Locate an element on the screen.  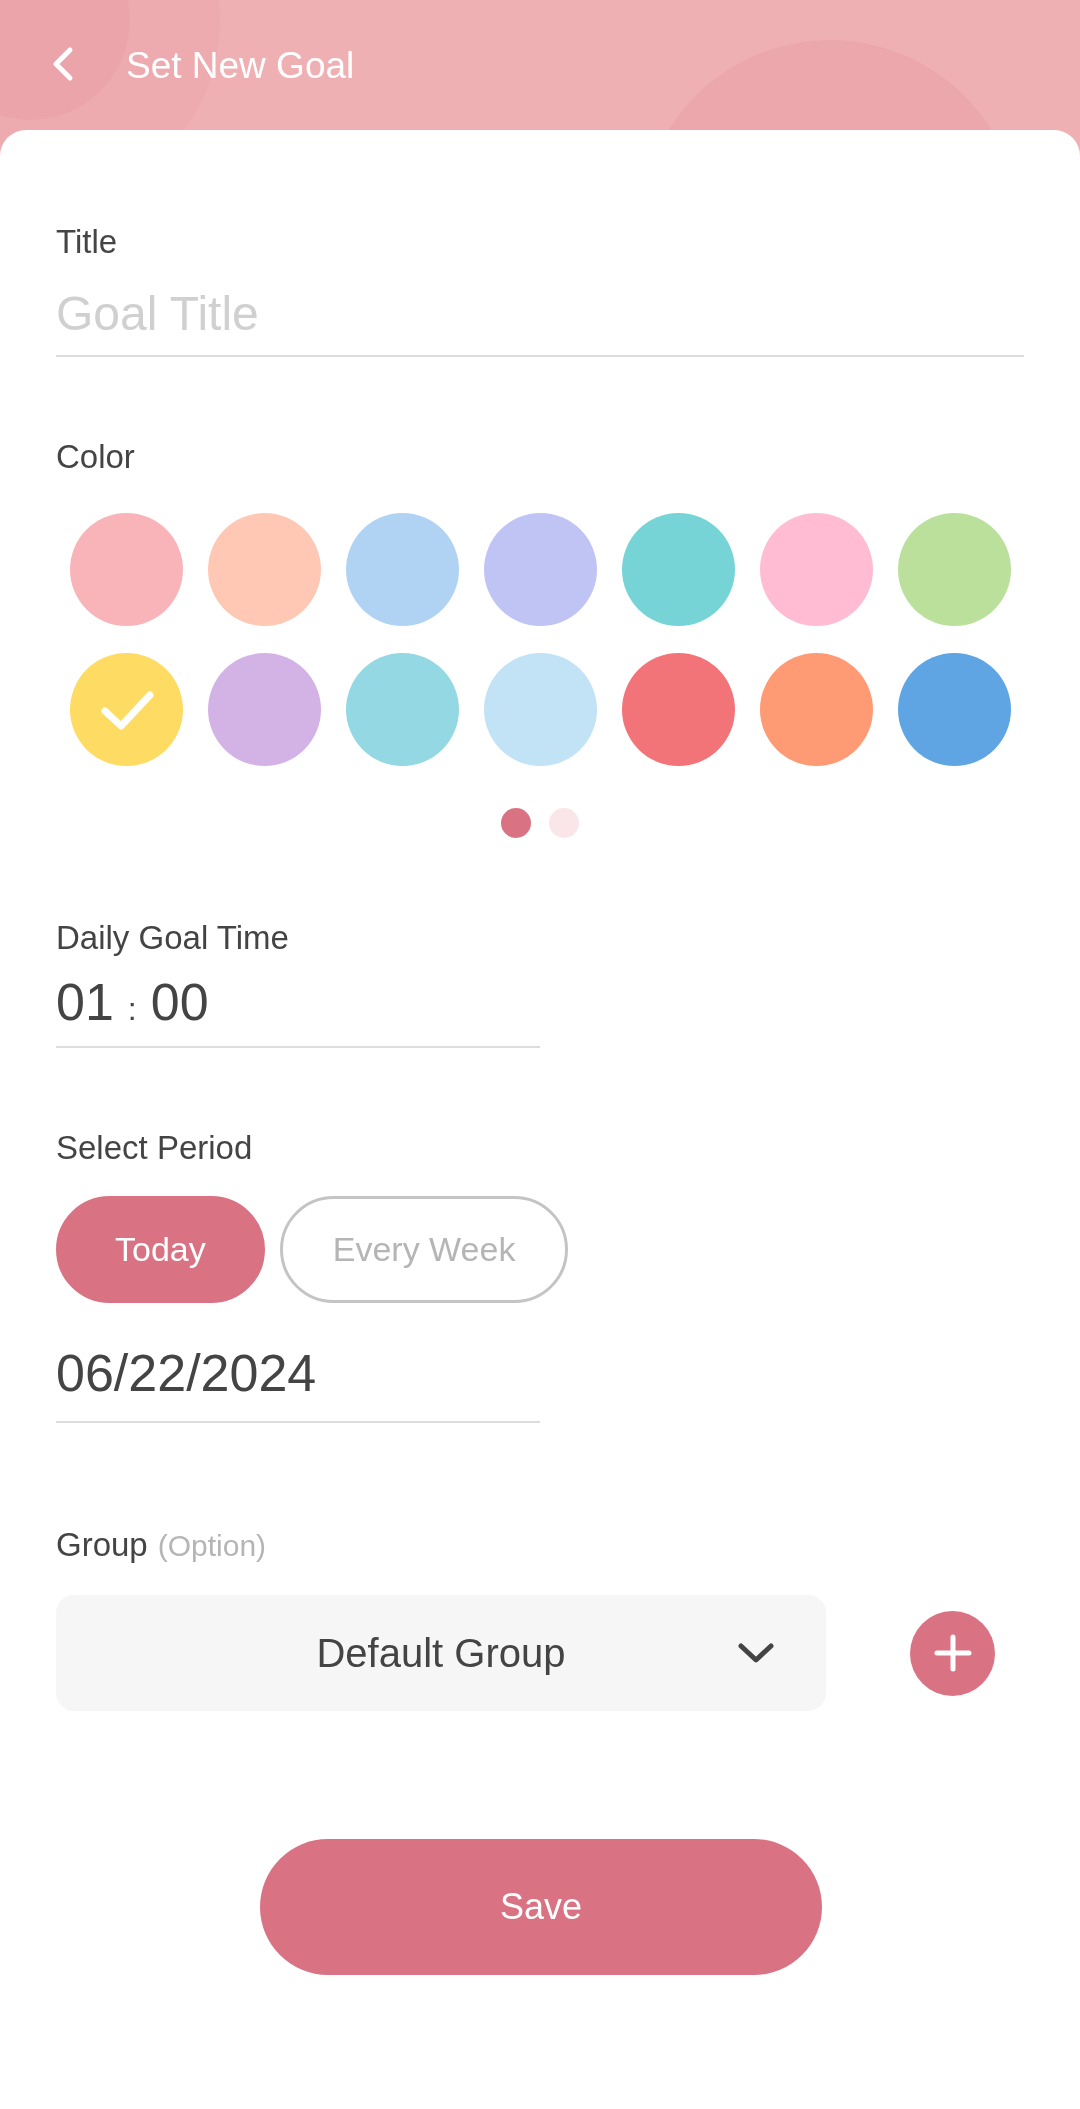
time-field: 01 : 00 is located at coordinates (298, 1003).